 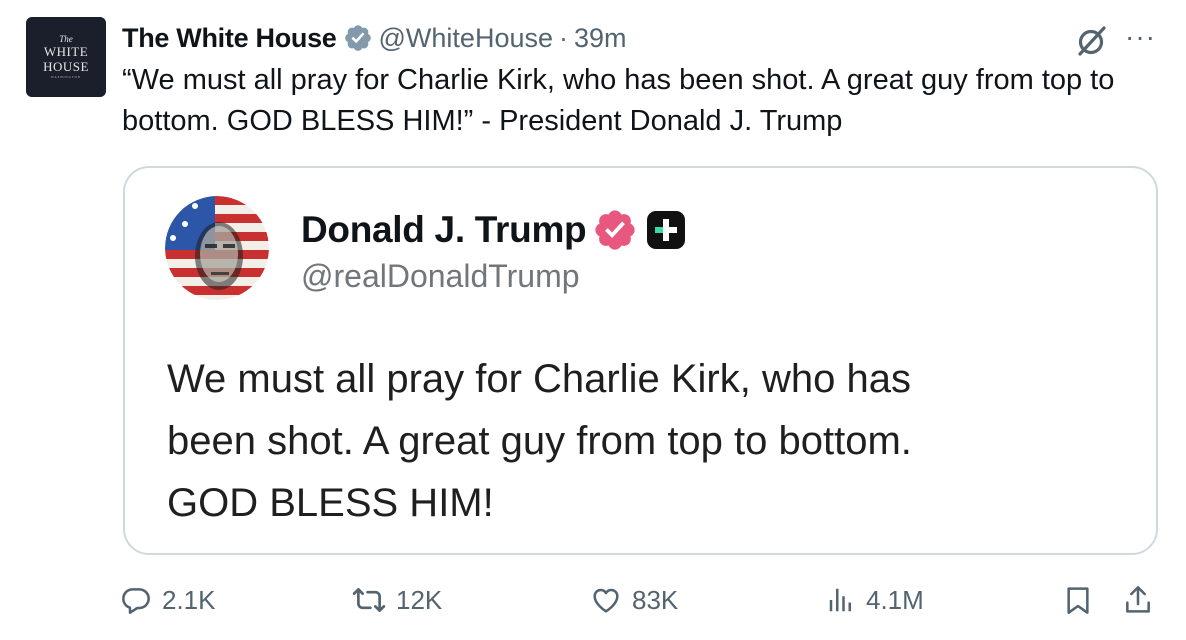 What do you see at coordinates (369, 600) in the screenshot?
I see `repost-icon` at bounding box center [369, 600].